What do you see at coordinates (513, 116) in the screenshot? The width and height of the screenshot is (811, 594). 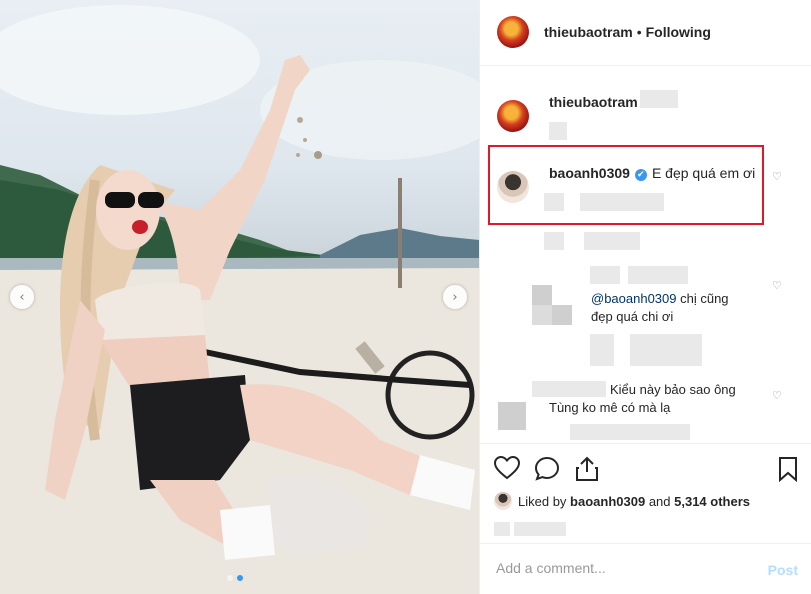 I see `caption-avatar` at bounding box center [513, 116].